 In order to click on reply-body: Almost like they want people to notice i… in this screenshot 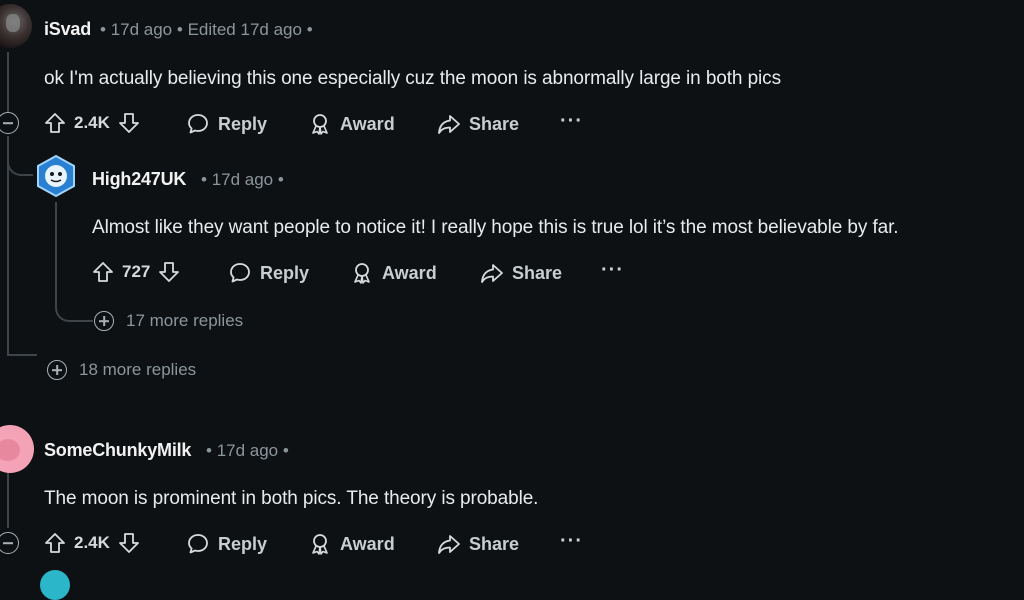, I will do `click(495, 227)`.